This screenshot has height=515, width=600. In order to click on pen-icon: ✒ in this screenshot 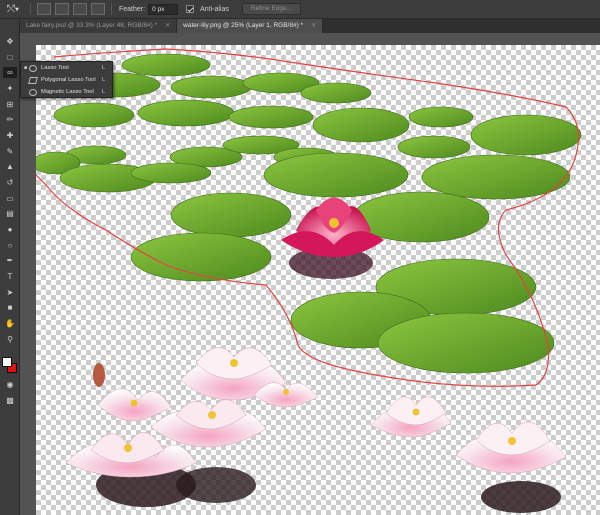, I will do `click(10, 260)`.